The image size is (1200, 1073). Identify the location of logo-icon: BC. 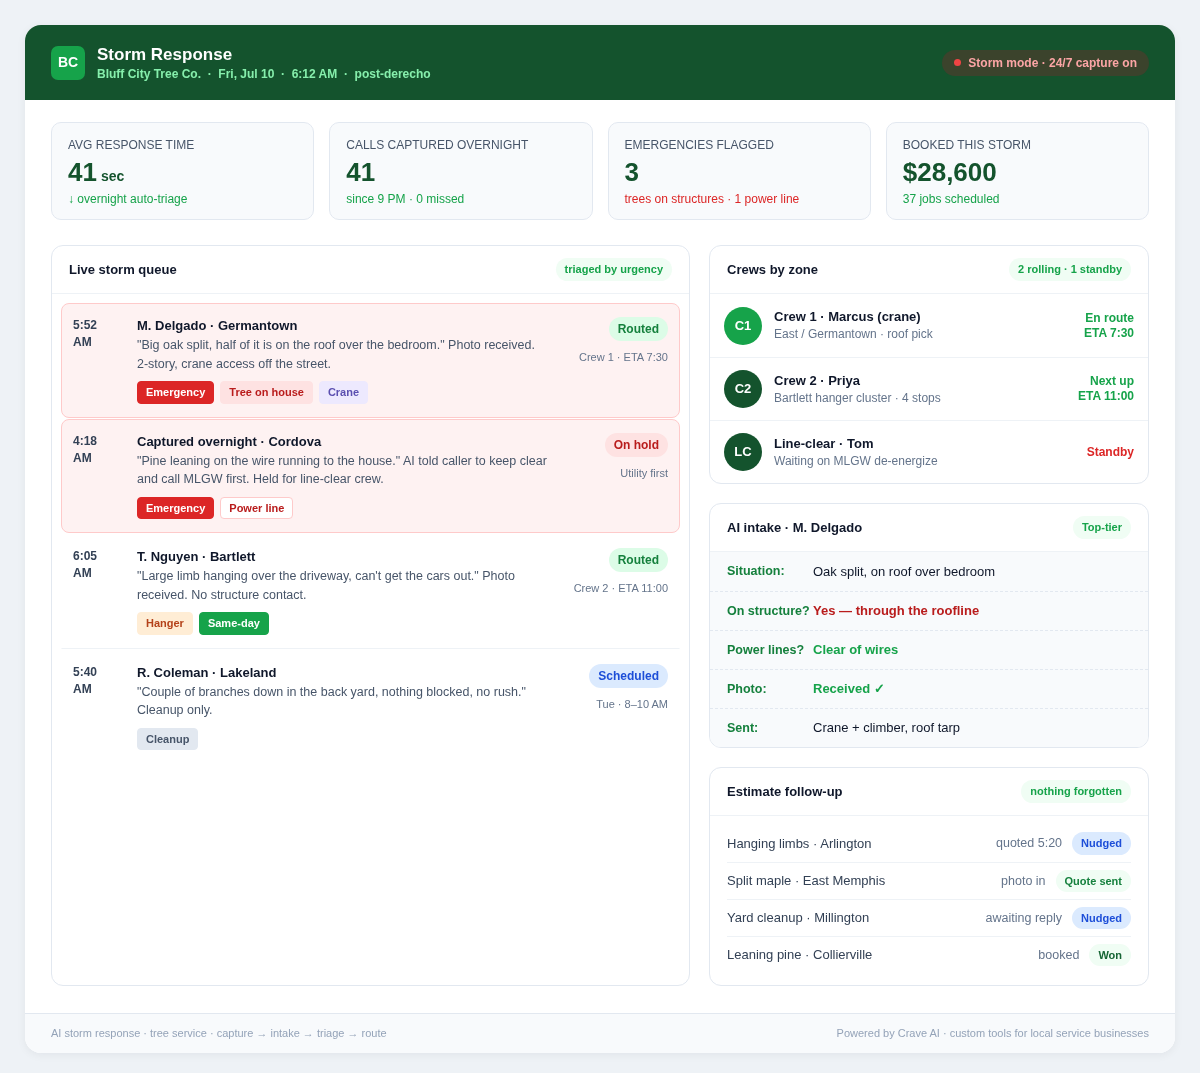
(68, 62).